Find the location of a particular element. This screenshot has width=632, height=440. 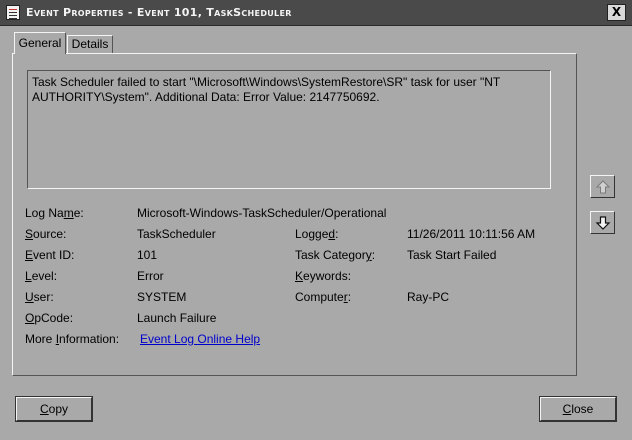

close-button: Close is located at coordinates (578, 409).